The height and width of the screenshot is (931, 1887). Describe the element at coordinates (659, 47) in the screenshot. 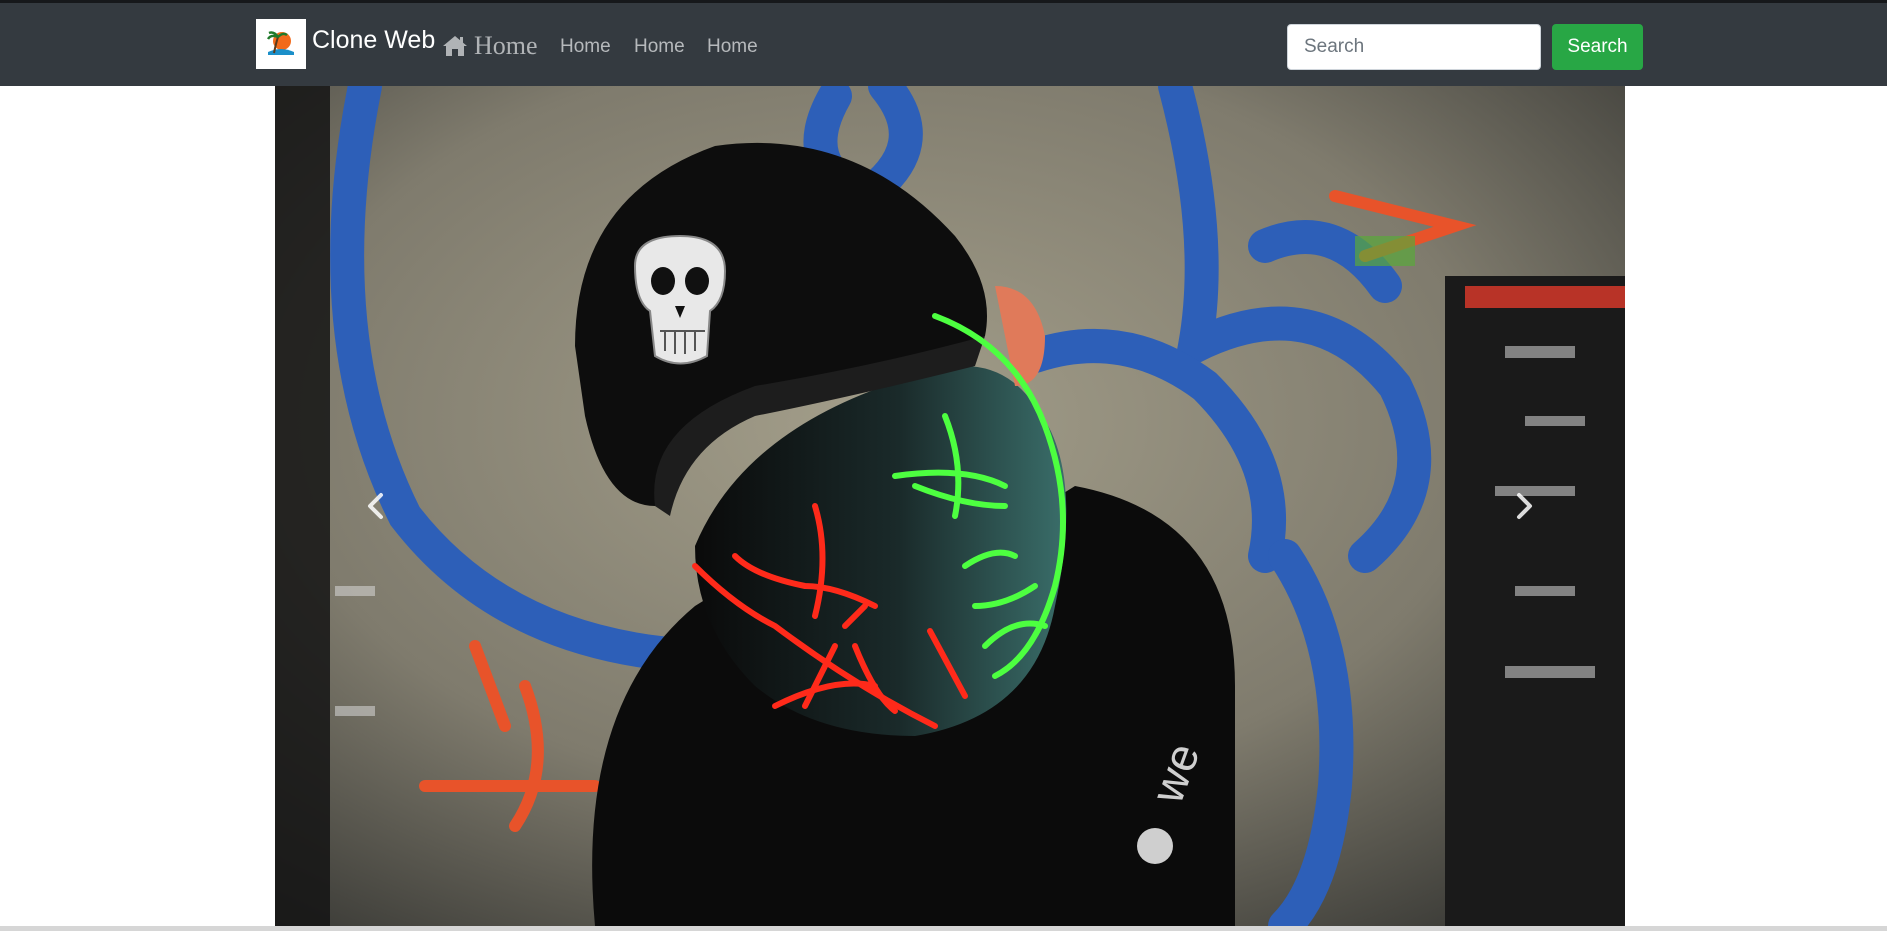

I see `nav-link-home-2: Home` at that location.